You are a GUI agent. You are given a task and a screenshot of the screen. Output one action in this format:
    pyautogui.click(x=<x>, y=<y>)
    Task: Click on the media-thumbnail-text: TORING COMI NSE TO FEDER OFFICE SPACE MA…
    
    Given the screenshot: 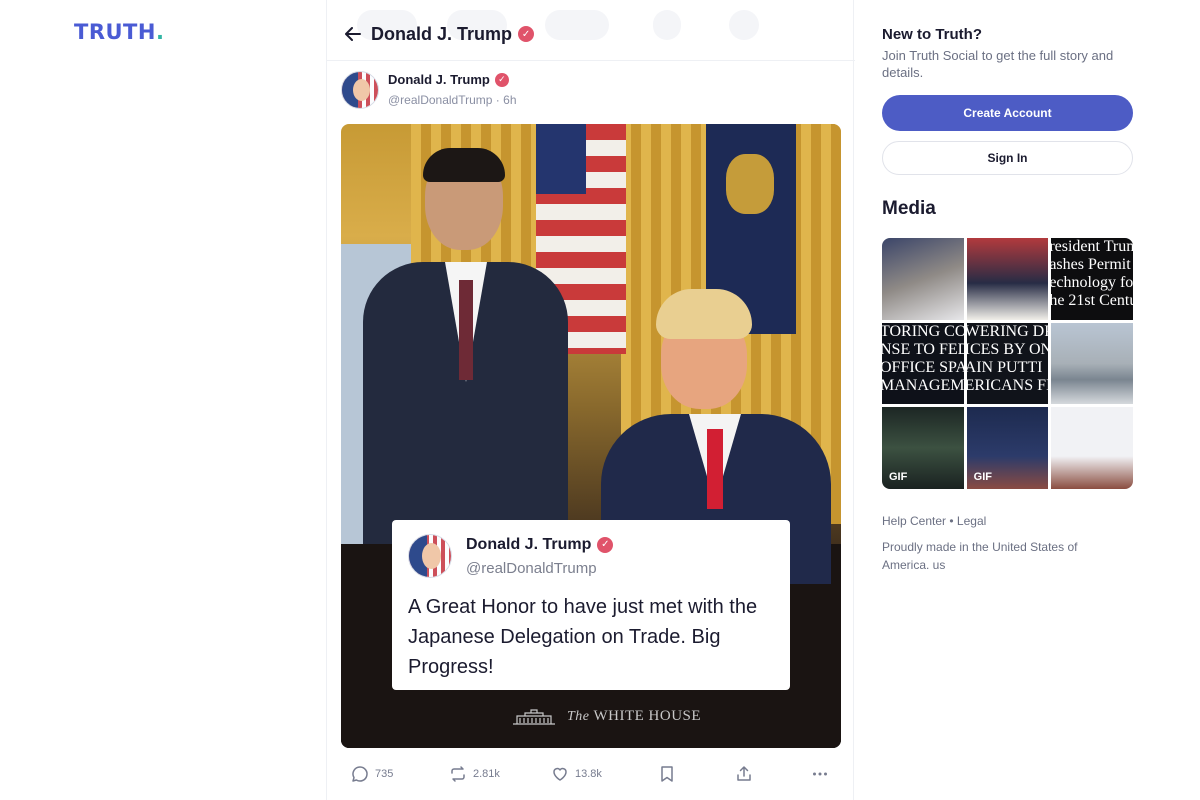 What is the action you would take?
    pyautogui.click(x=923, y=358)
    